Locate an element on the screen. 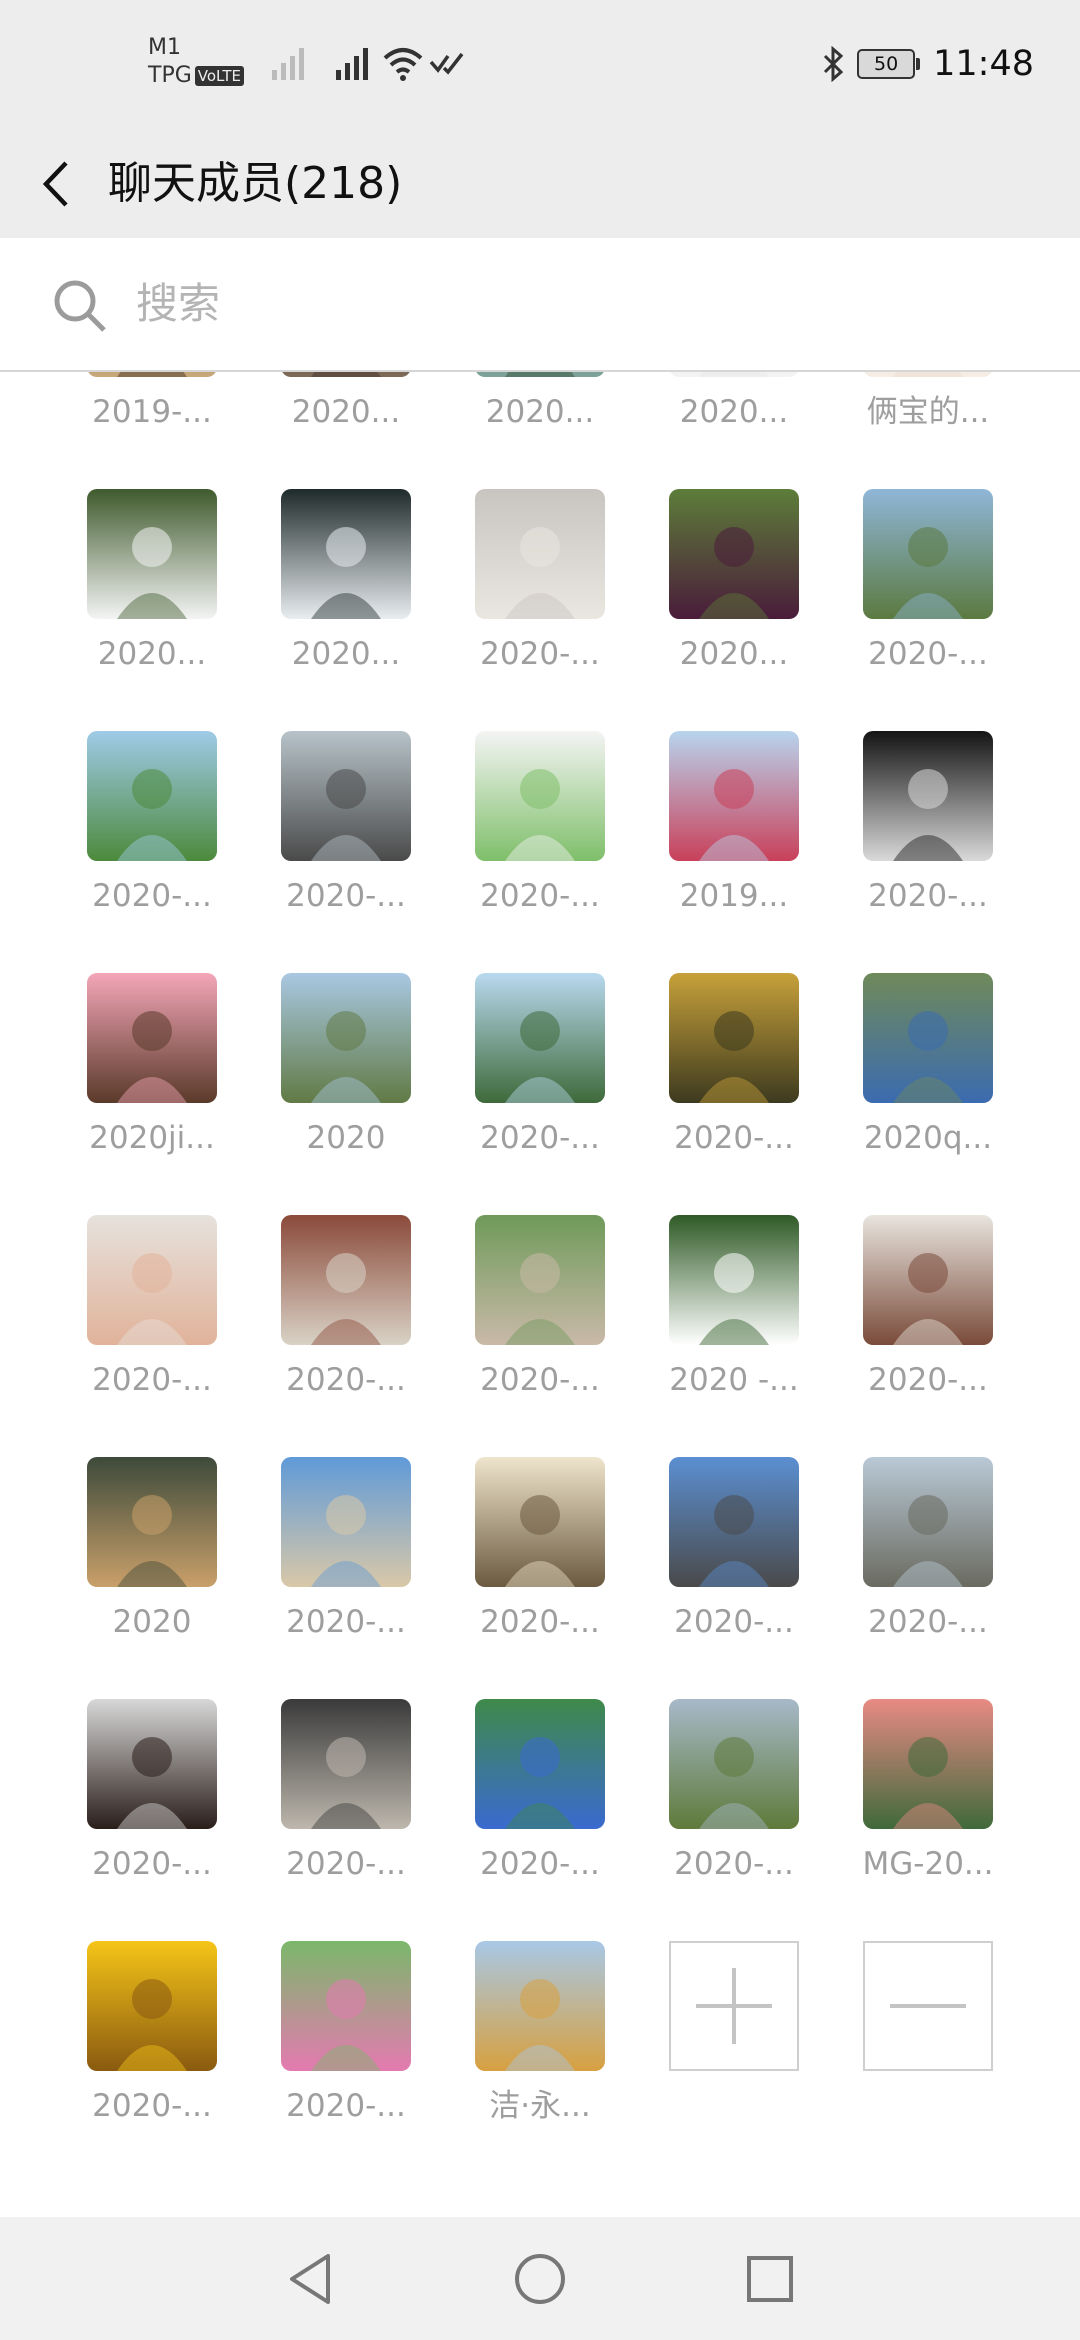 The height and width of the screenshot is (2340, 1080). title-bar: 聊天成员(218) is located at coordinates (540, 184).